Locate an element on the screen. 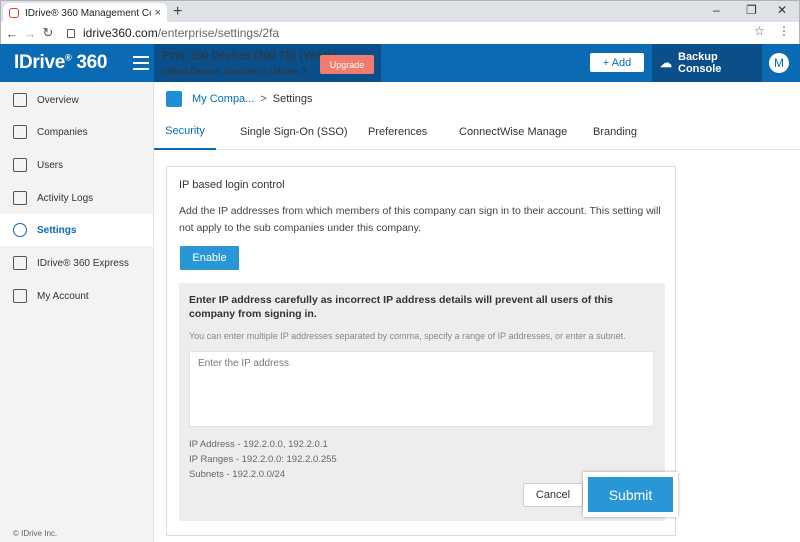 Image resolution: width=800 pixels, height=542 pixels. browser-tab-title: IDrive® 360 Management Conso is located at coordinates (88, 13).